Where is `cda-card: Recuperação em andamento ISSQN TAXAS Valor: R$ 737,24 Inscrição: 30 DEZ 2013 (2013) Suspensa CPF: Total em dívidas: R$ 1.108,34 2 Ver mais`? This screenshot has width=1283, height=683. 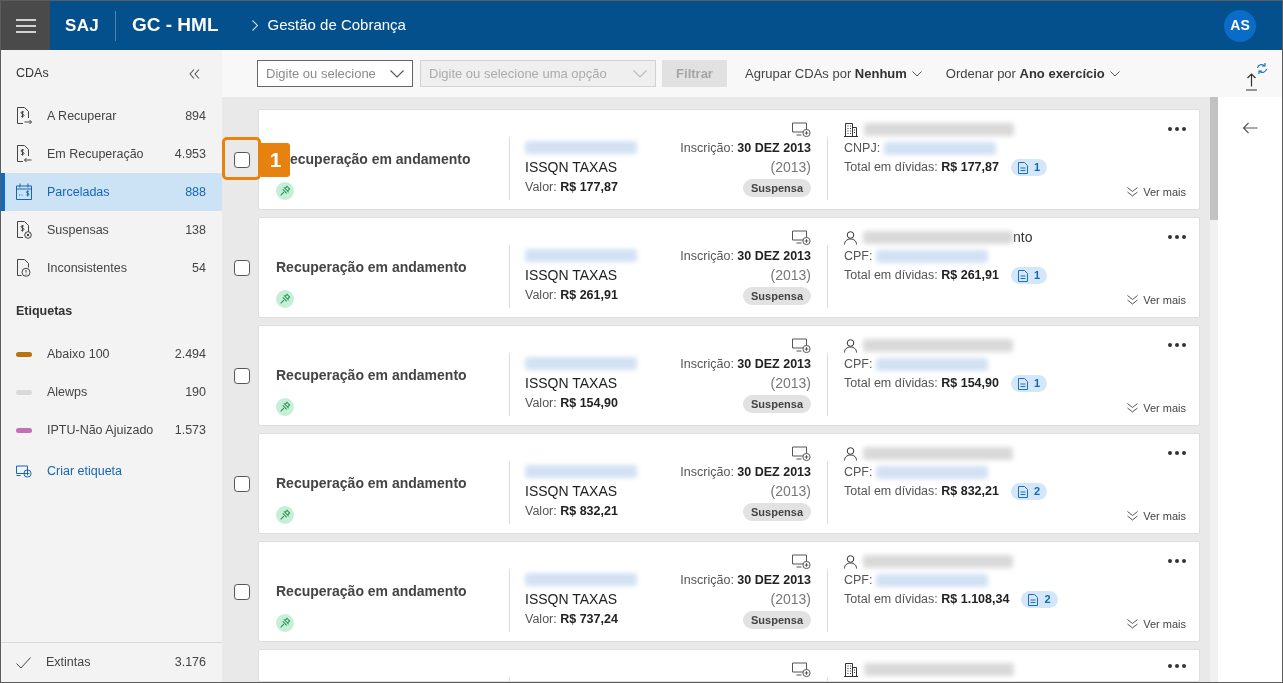 cda-card: Recuperação em andamento ISSQN TAXAS Valor: R$ 737,24 Inscrição: 30 DEZ 2013 (2013) Suspensa CPF: Total em dívidas: R$ 1.108,34 2 Ver mais is located at coordinates (729, 591).